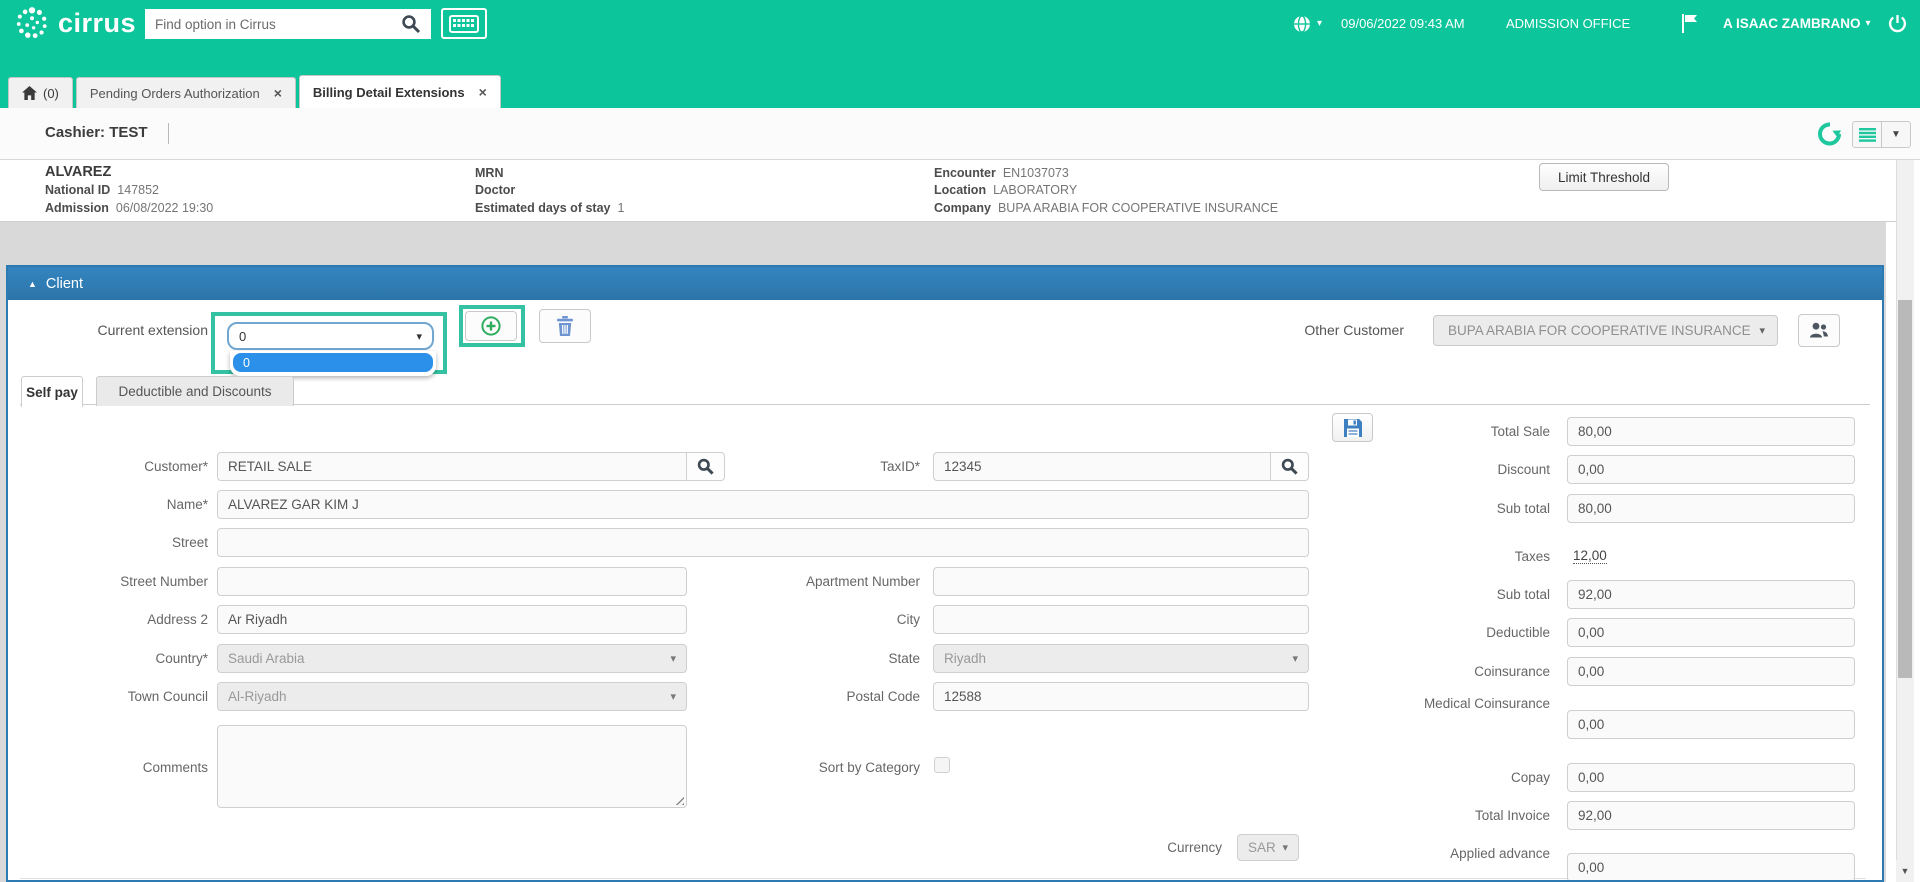  I want to click on deductible-input, so click(1711, 632).